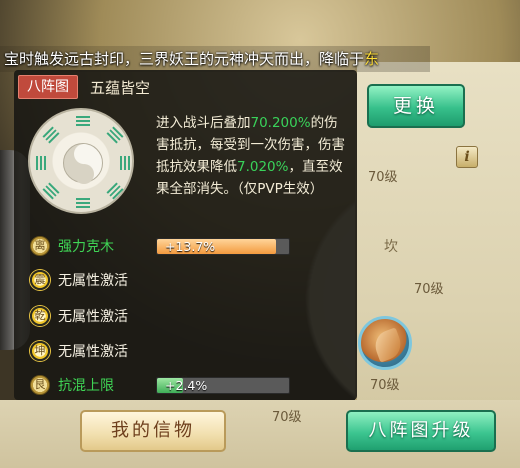 The image size is (520, 468). I want to click on effect-value: +2.4%, so click(186, 385).